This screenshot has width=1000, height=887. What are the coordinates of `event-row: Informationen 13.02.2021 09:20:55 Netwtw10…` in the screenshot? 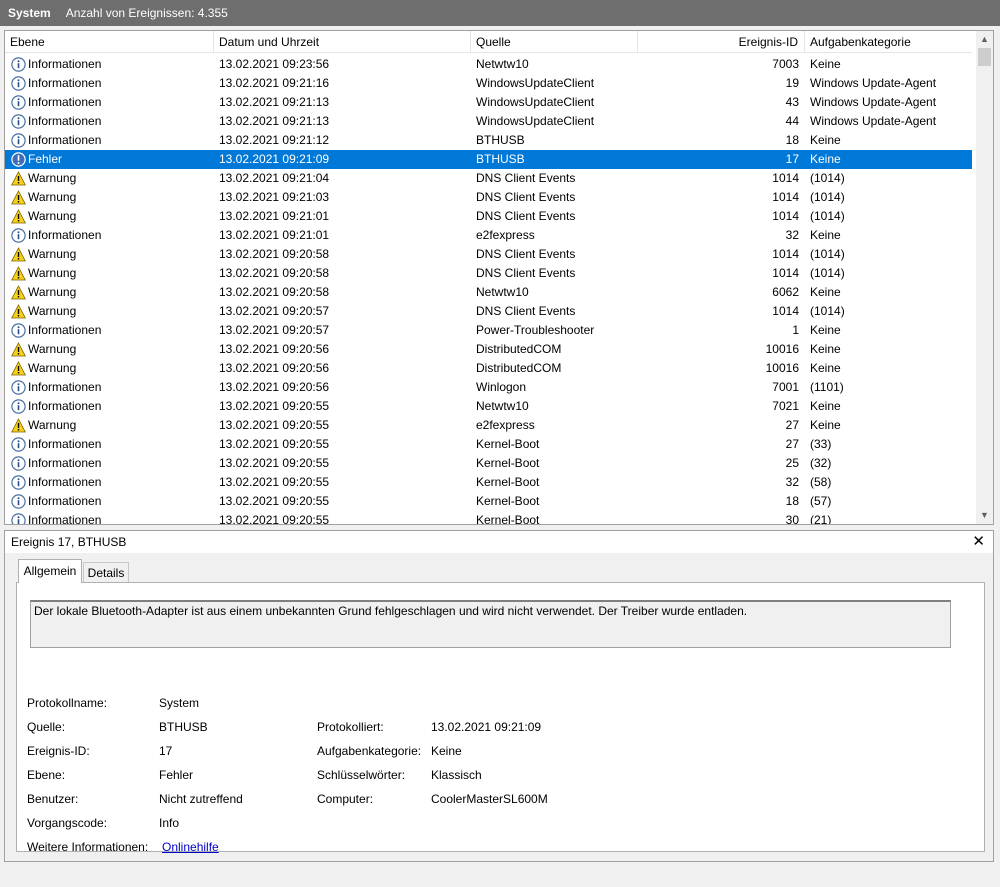 It's located at (488, 406).